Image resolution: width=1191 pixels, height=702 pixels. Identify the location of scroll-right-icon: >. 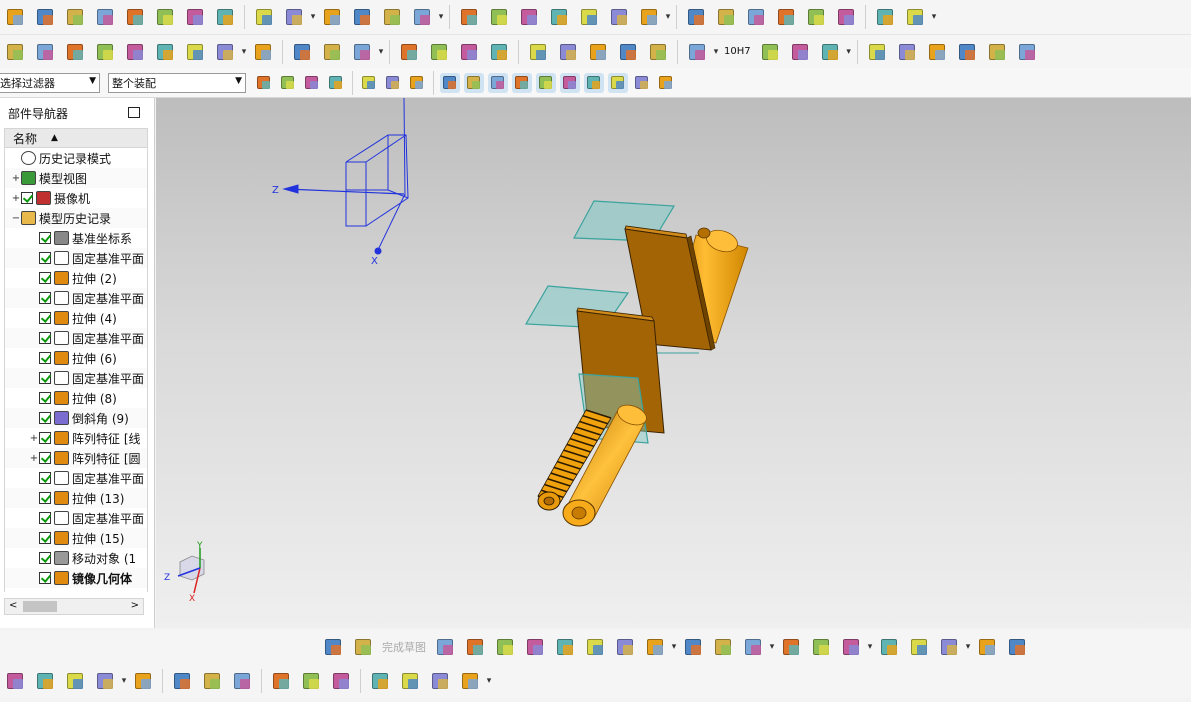
(135, 605).